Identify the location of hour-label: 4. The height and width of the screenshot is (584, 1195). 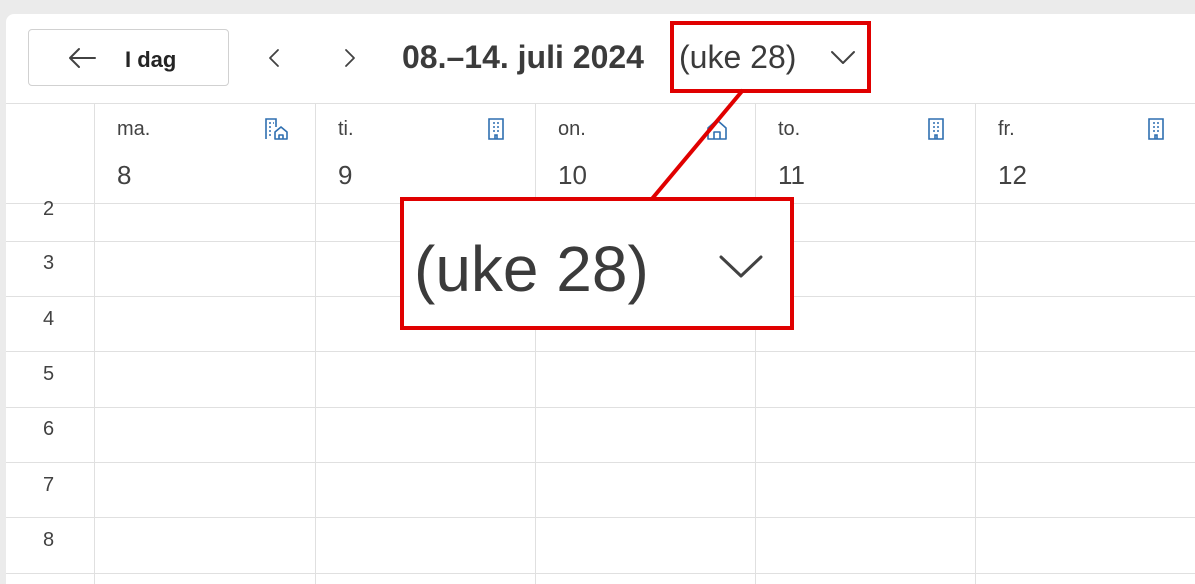
(49, 319).